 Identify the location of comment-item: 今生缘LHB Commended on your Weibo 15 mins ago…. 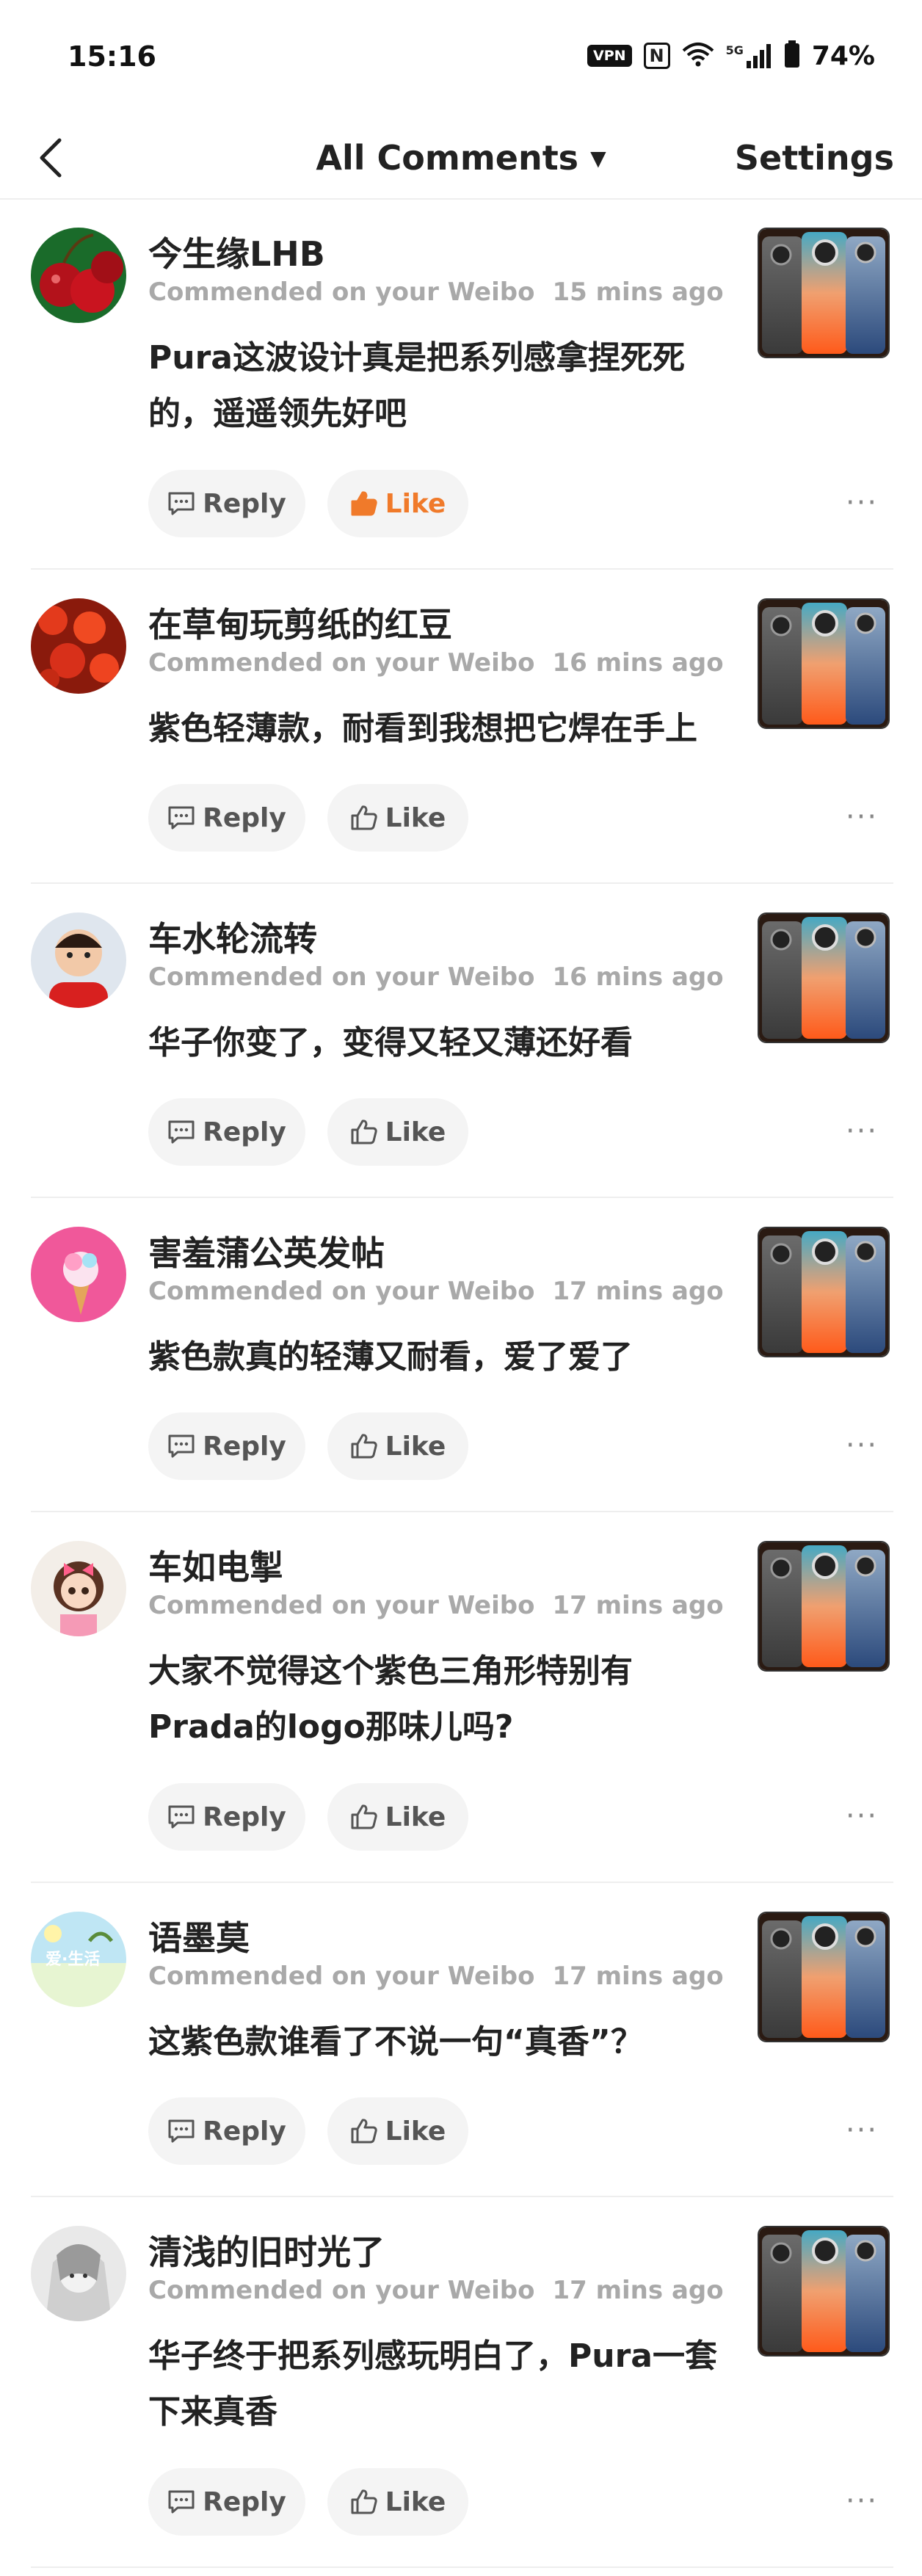
(461, 383).